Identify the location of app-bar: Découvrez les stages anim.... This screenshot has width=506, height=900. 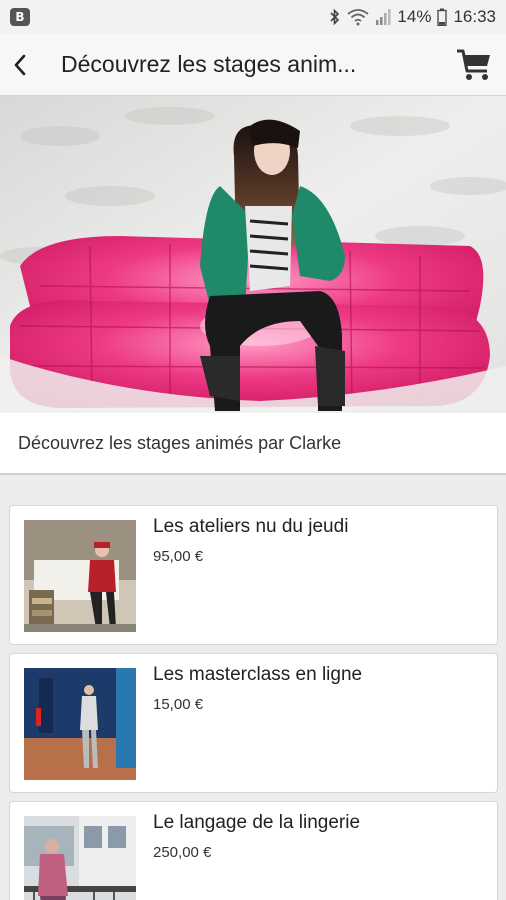
(253, 65).